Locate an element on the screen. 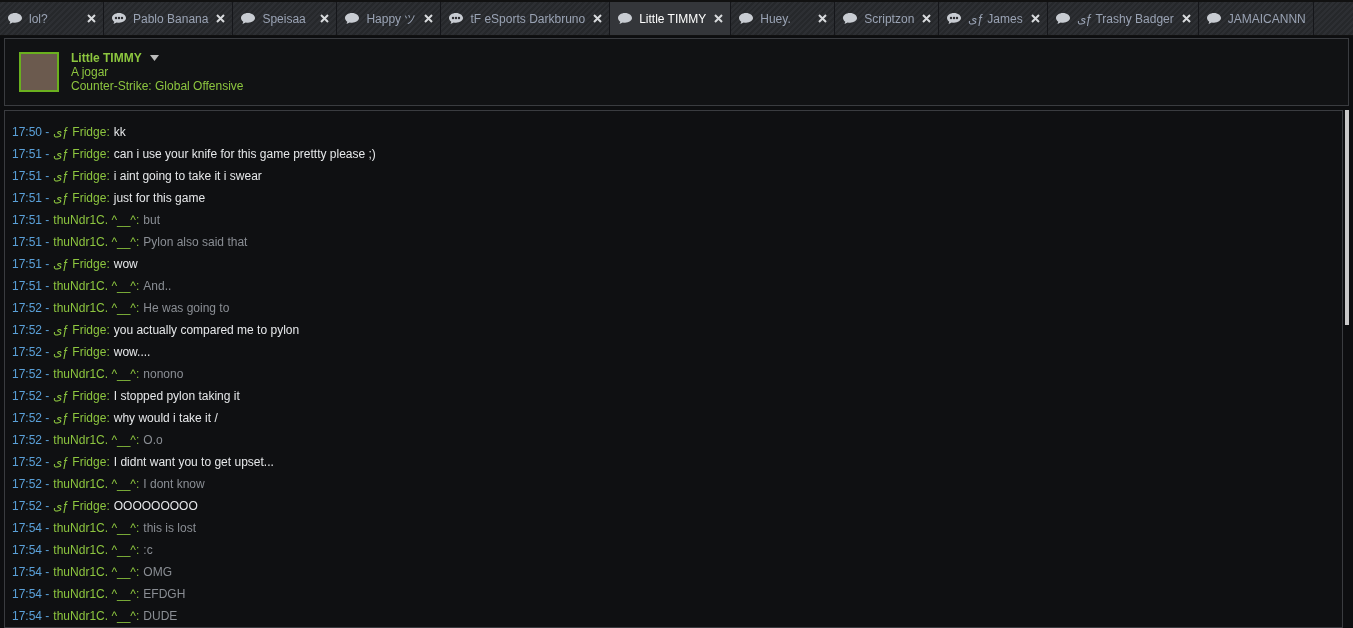  message-text: OOOOOOOOO is located at coordinates (155, 506).